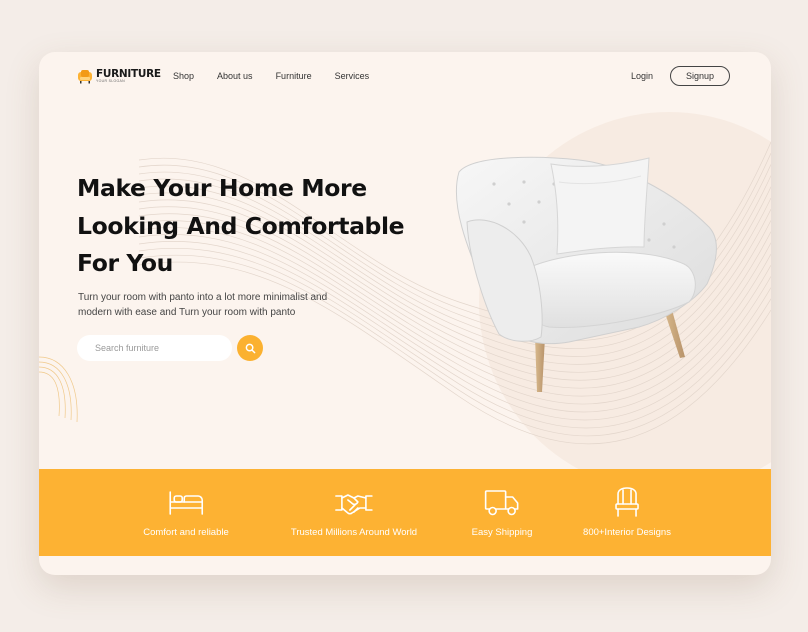 This screenshot has height=632, width=808. What do you see at coordinates (183, 76) in the screenshot?
I see `nav-item-shop: Shop` at bounding box center [183, 76].